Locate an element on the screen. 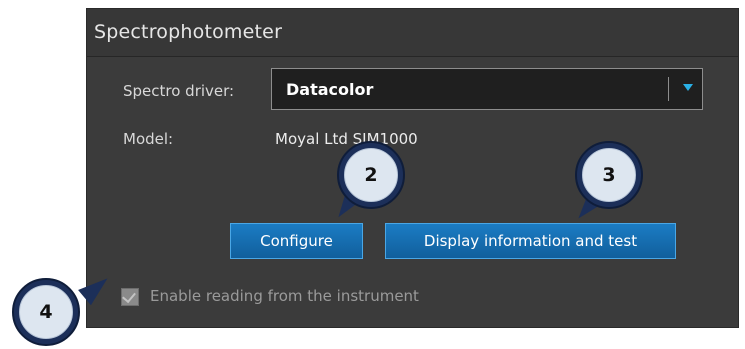 This screenshot has height=349, width=745. enable-reading-checkbox is located at coordinates (130, 297).